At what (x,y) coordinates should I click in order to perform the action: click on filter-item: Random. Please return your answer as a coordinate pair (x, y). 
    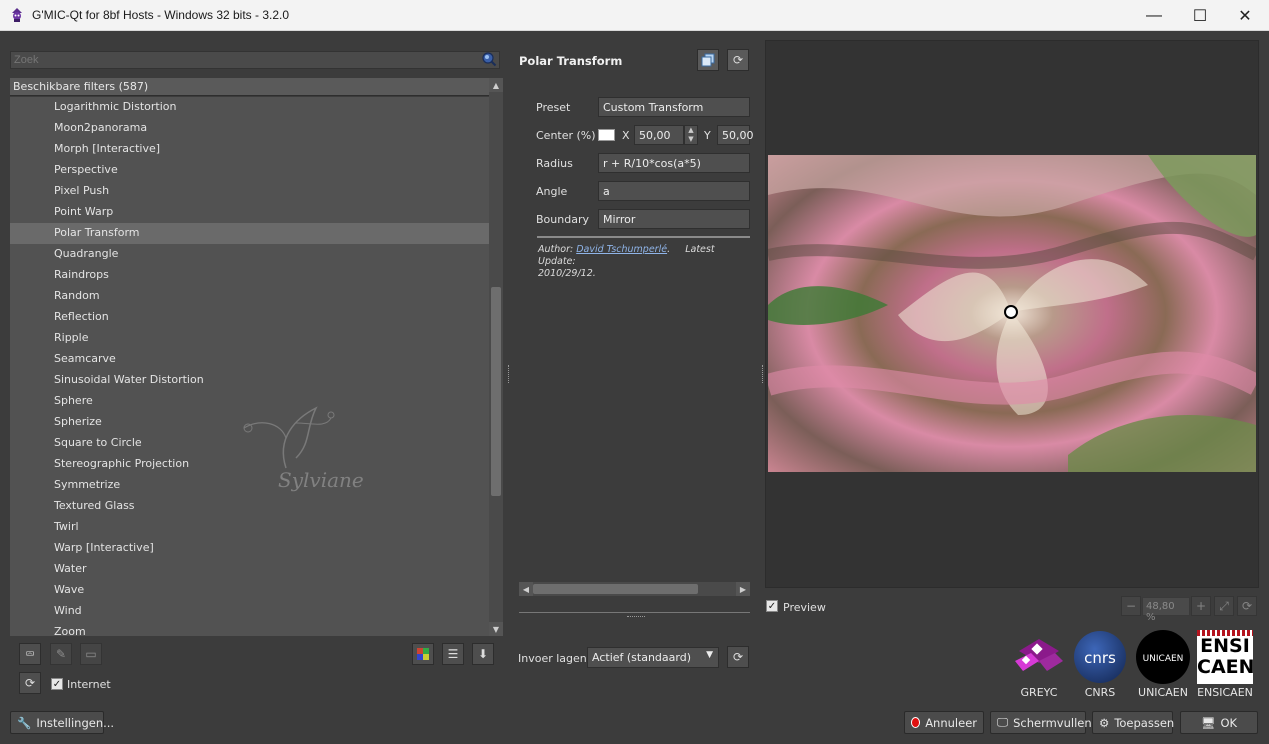
    Looking at the image, I should click on (249, 296).